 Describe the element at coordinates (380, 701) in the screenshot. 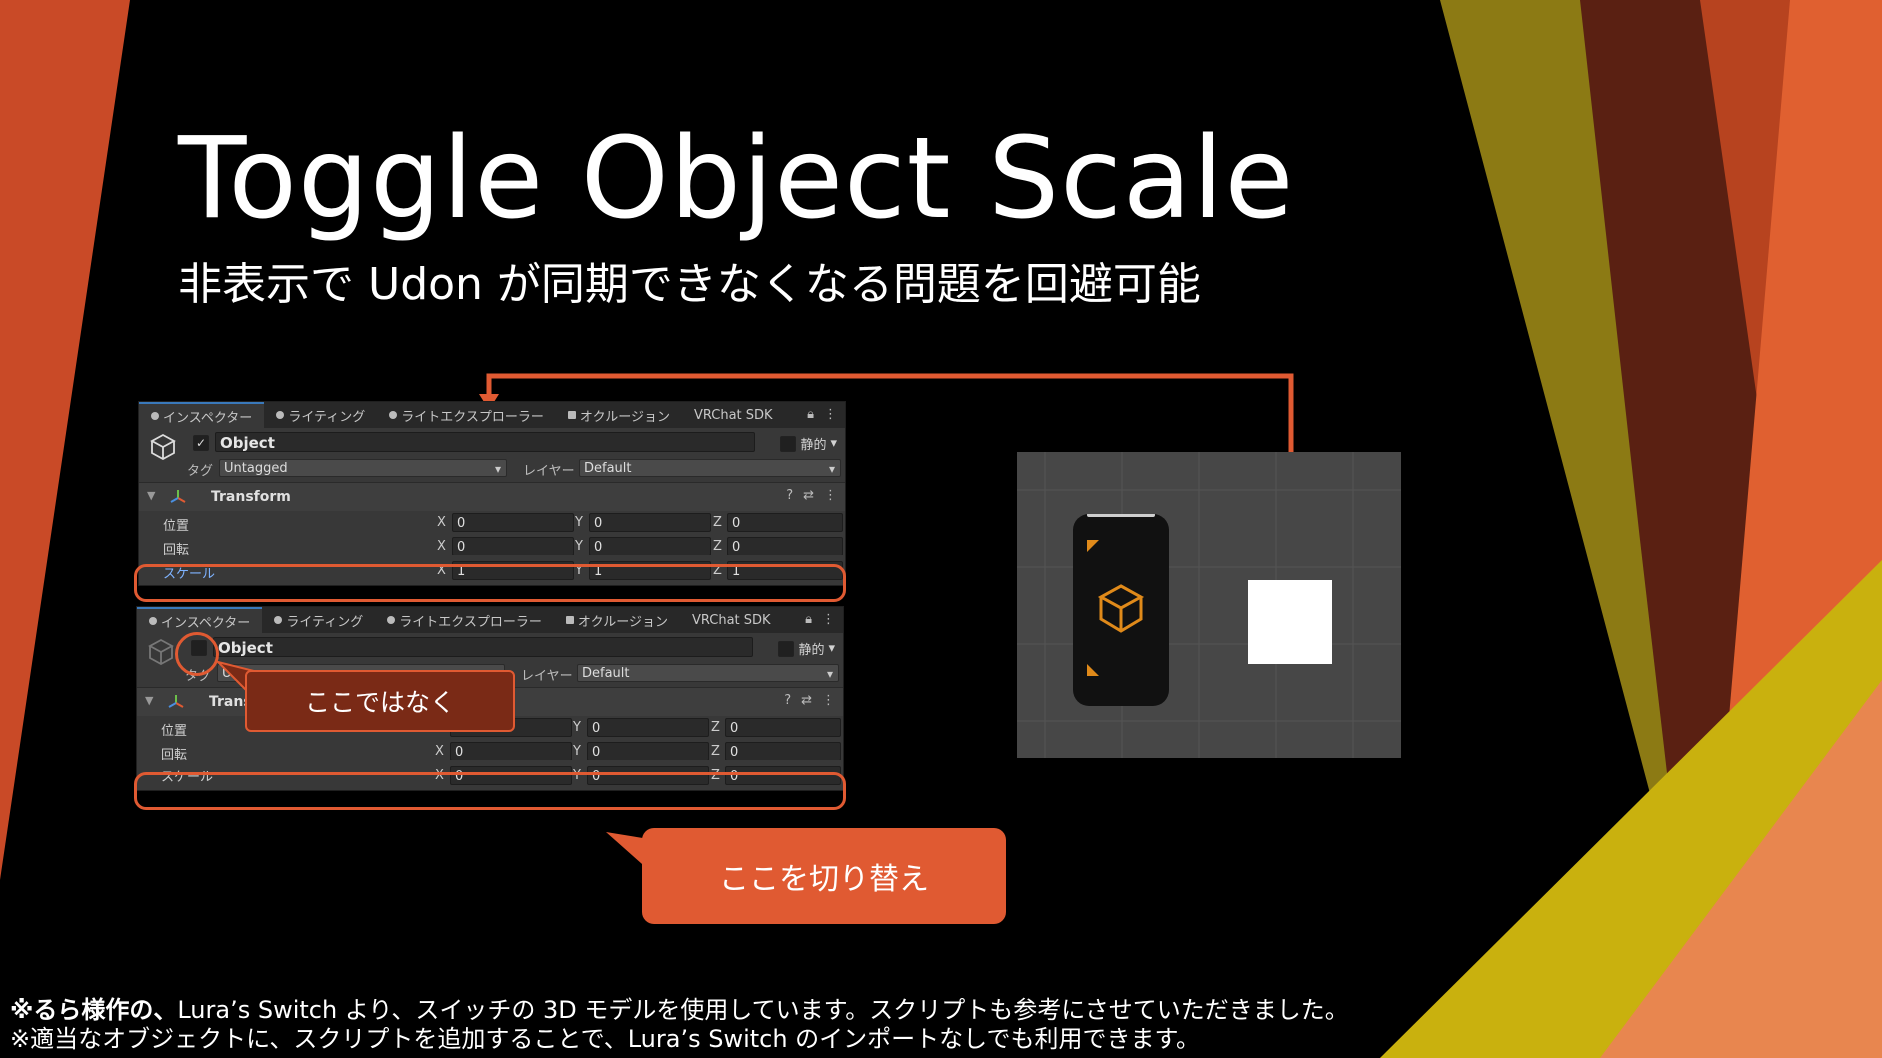

I see `callout-not-here: ここではなく` at that location.